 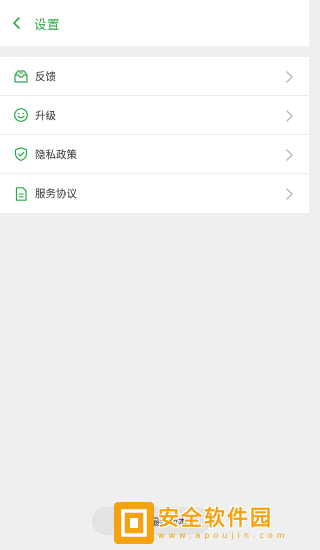 I want to click on site-watermark: 安全软件园 www.apoujin.com, so click(x=209, y=523).